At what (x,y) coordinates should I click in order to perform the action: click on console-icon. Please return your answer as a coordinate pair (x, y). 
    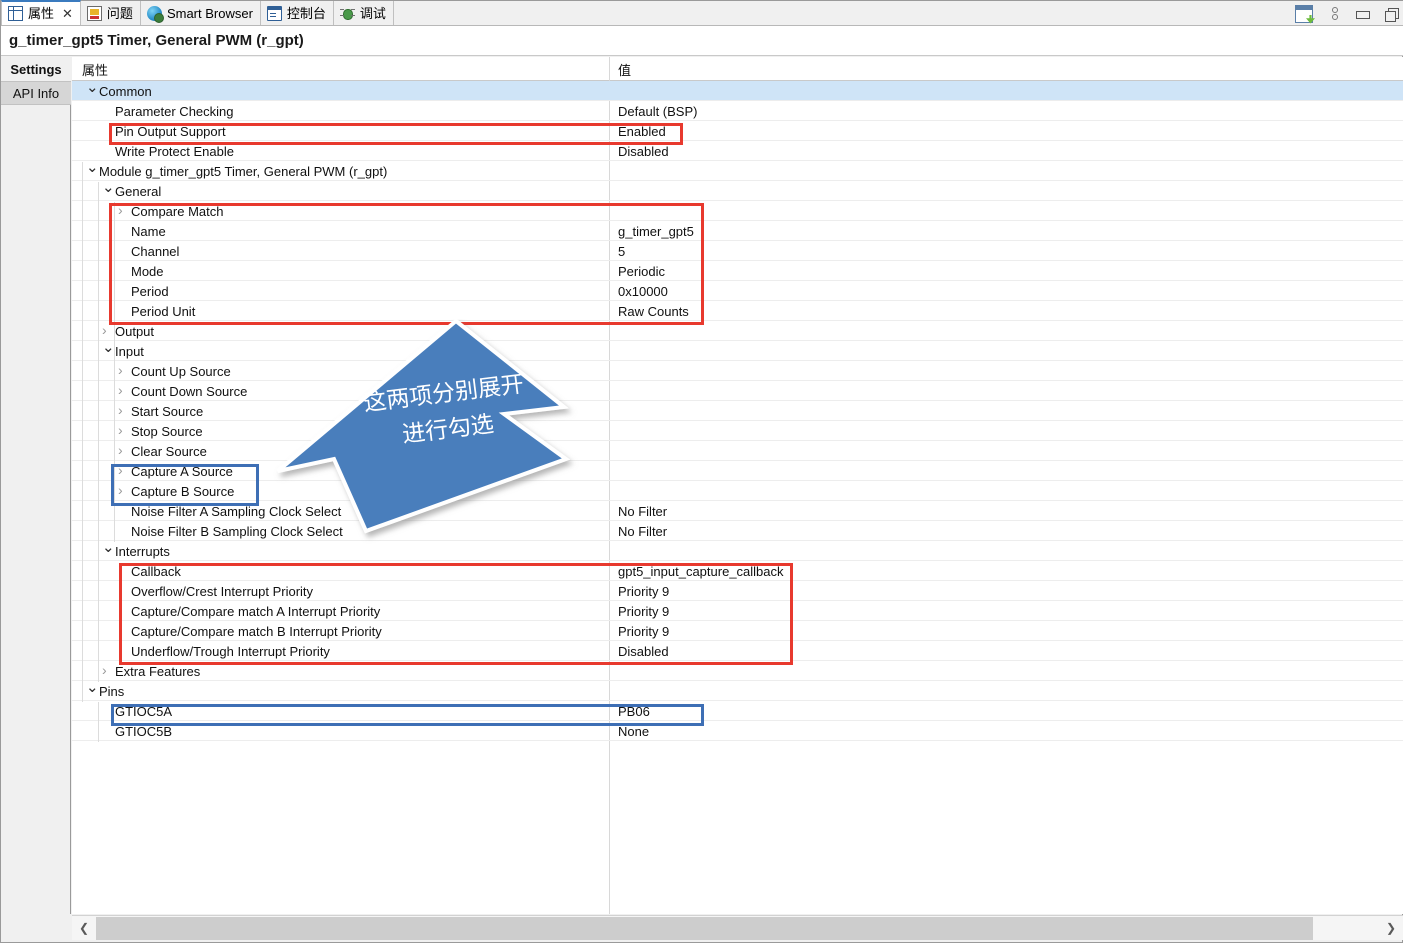
    Looking at the image, I should click on (274, 13).